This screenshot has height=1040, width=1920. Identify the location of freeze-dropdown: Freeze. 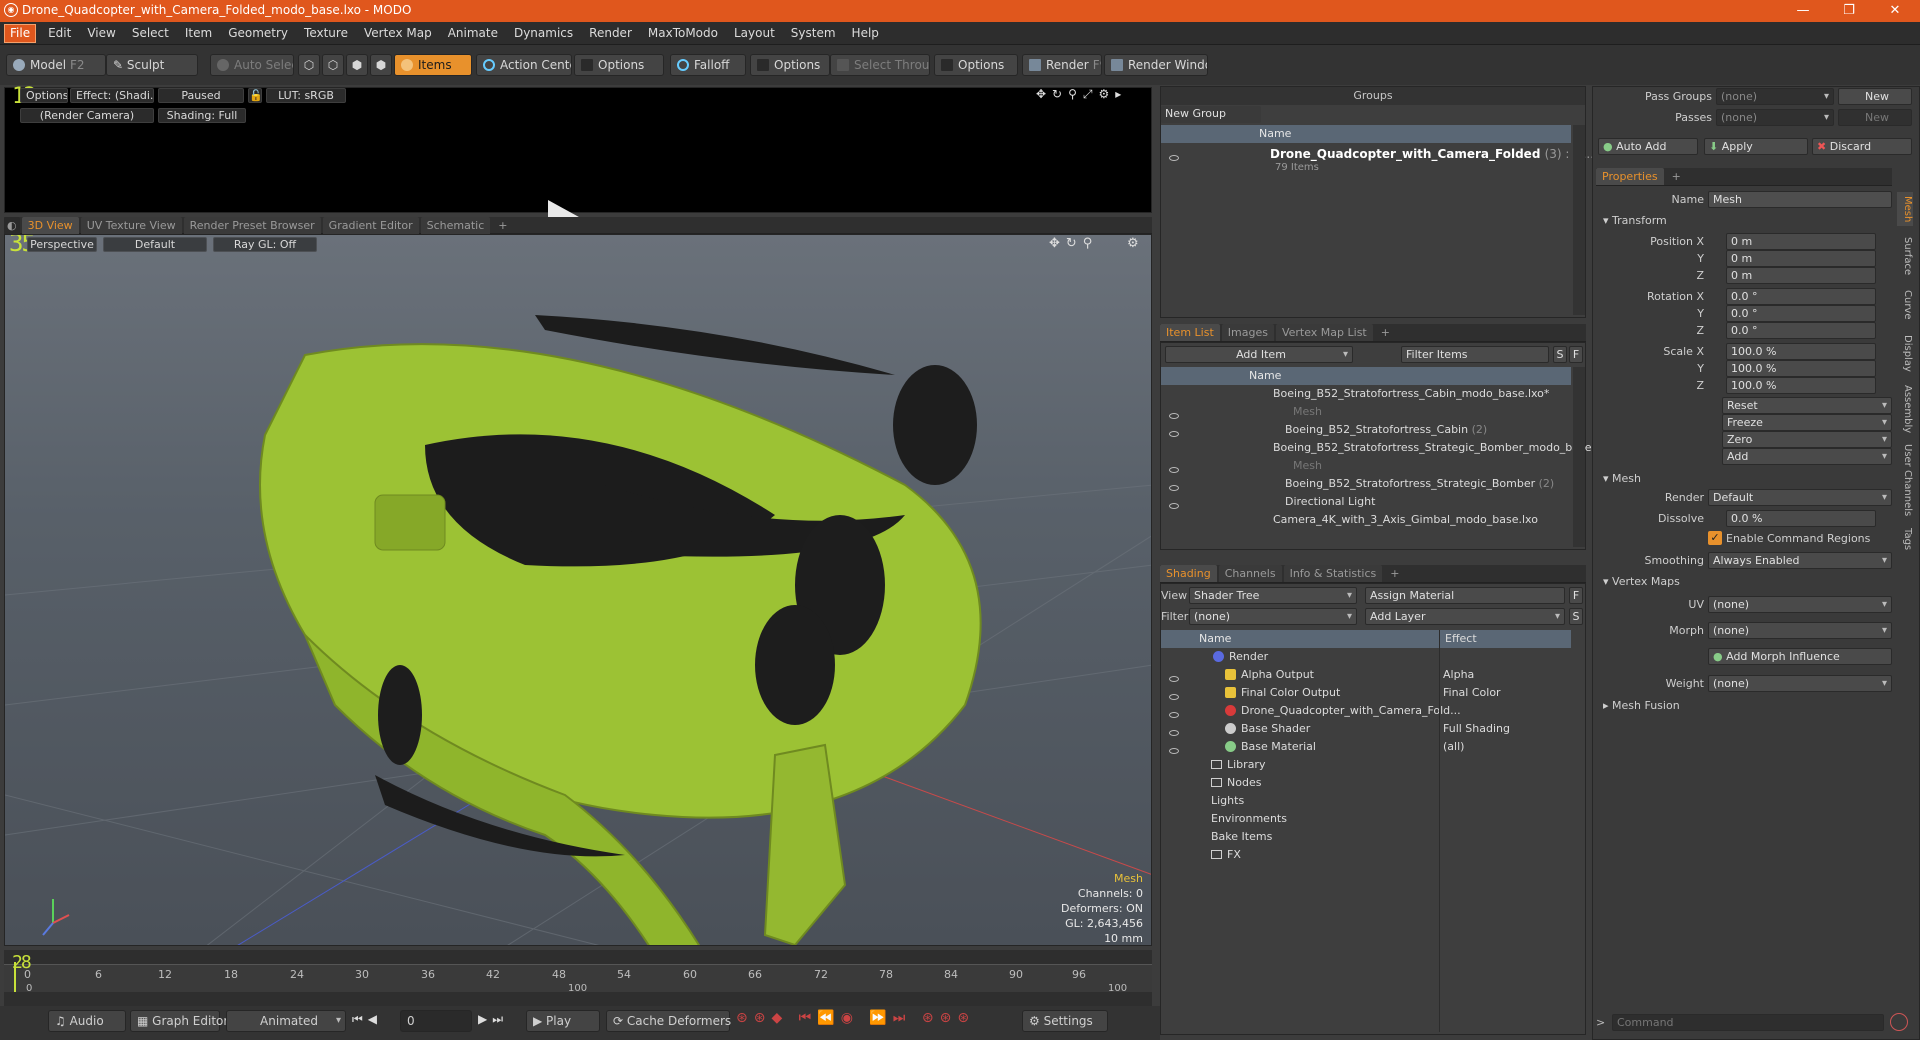
(1807, 422).